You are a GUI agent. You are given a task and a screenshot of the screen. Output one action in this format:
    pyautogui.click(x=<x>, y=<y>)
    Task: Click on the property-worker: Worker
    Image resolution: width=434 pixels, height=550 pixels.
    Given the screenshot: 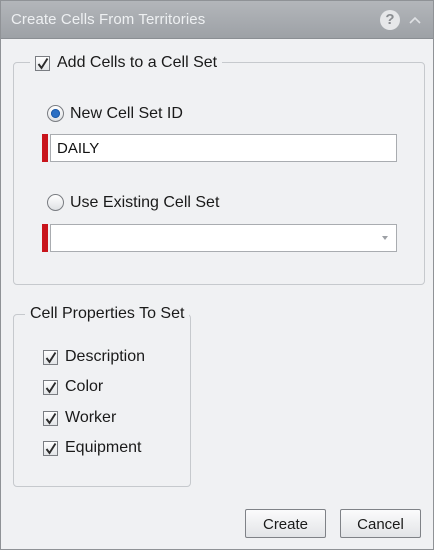 What is the action you would take?
    pyautogui.click(x=79, y=418)
    